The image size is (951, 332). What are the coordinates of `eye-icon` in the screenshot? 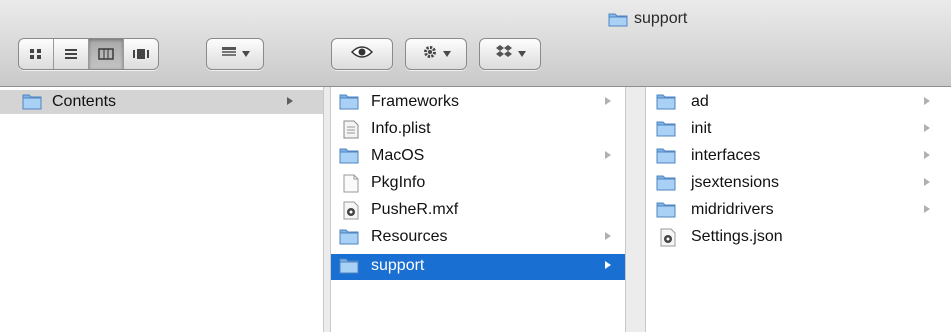 It's located at (362, 54).